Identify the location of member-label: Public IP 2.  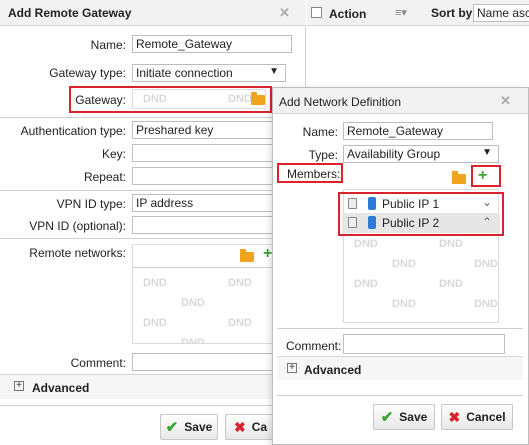
(411, 223).